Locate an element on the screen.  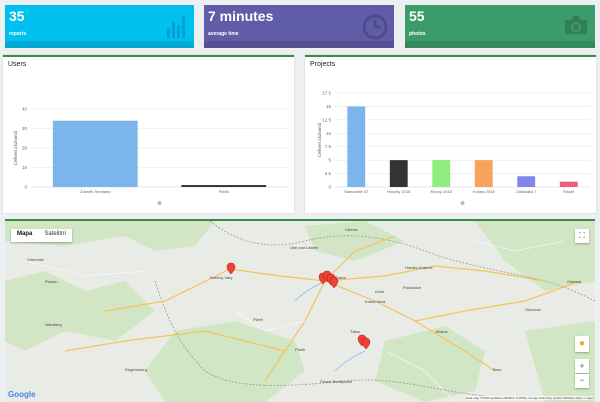
x-tick-label: Zdeněk Smetana is located at coordinates (95, 191).